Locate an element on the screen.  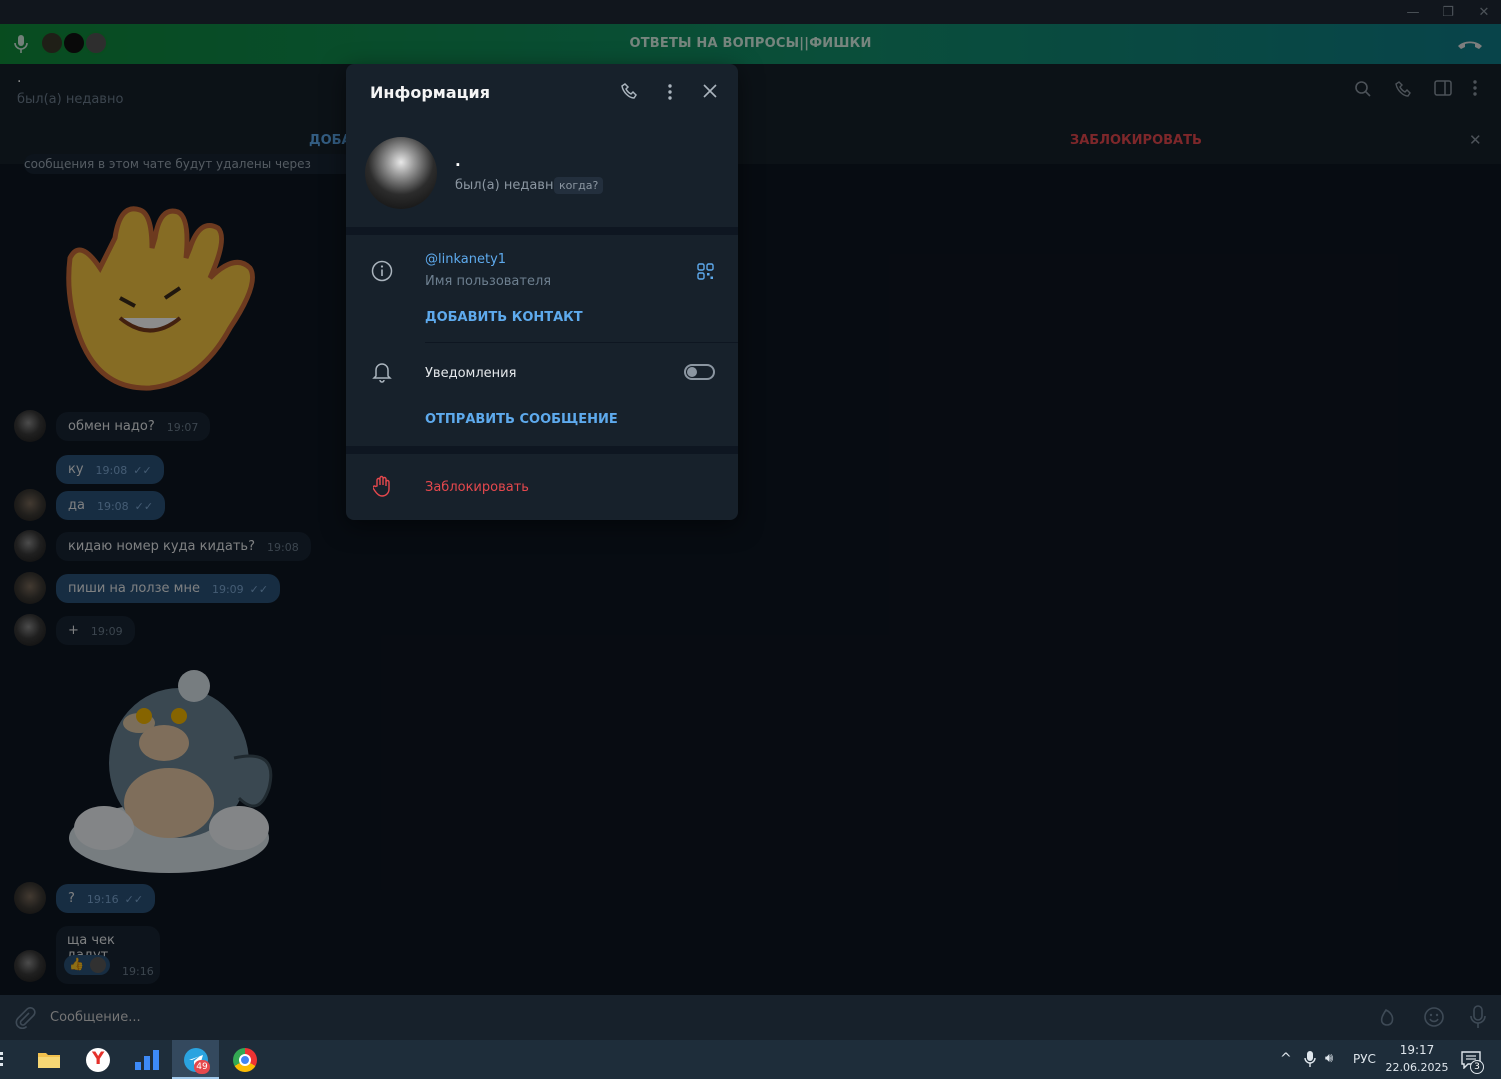
more-icon is located at coordinates (670, 94).